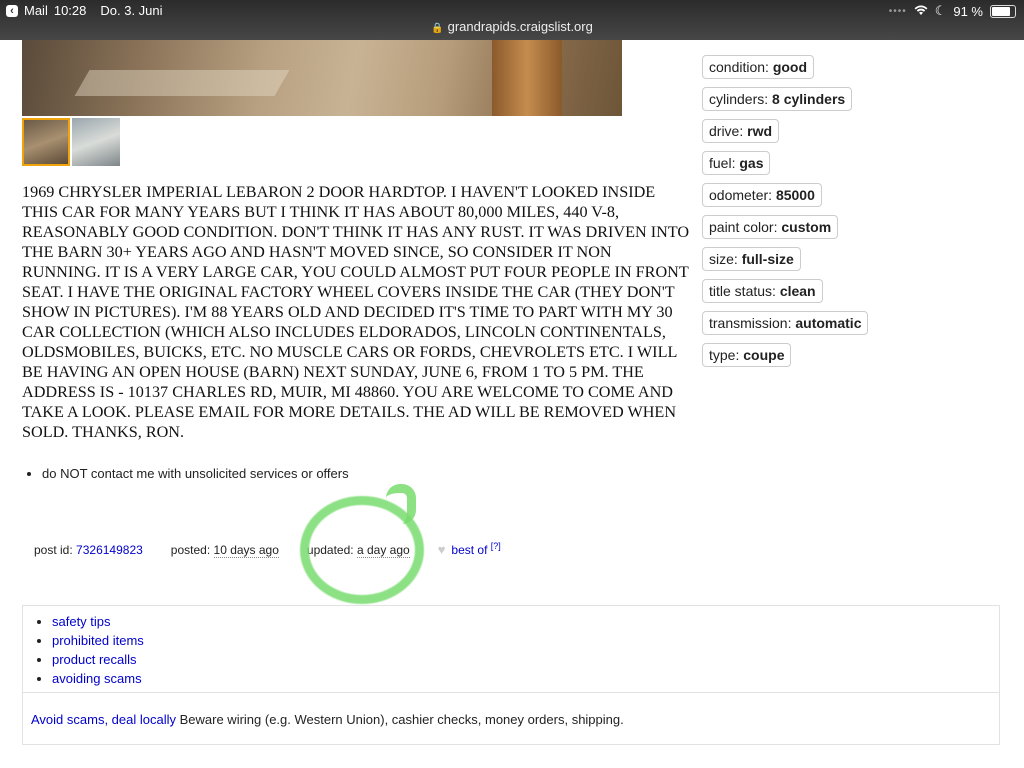  Describe the element at coordinates (437, 28) in the screenshot. I see `lock-icon: 🔒` at that location.